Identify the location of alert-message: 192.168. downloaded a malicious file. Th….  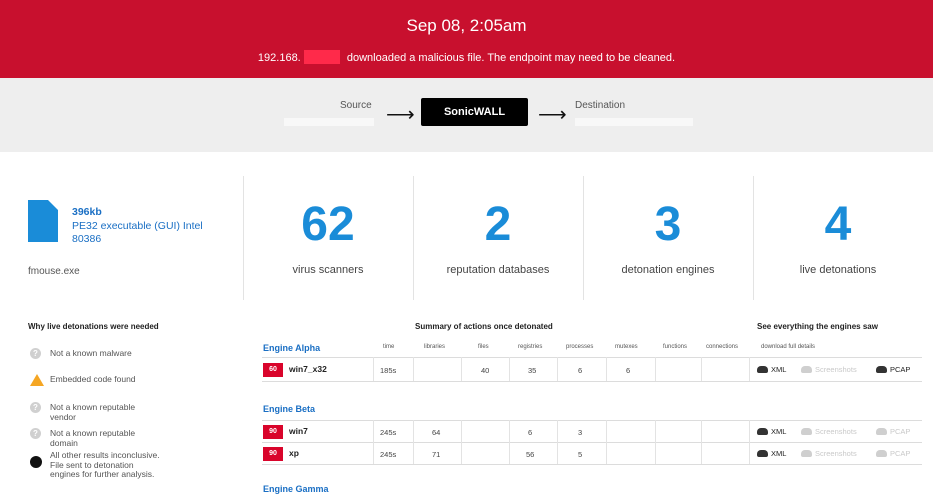
(466, 57).